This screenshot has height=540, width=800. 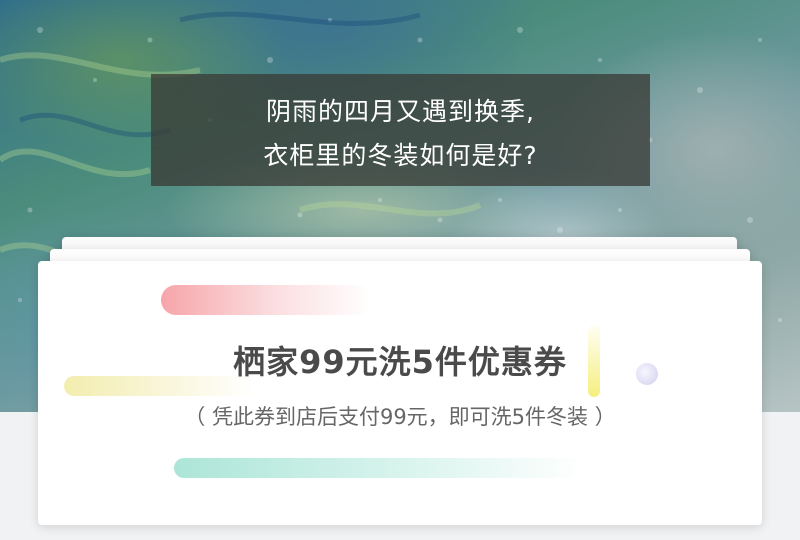 I want to click on decor-pink-stroke, so click(x=266, y=300).